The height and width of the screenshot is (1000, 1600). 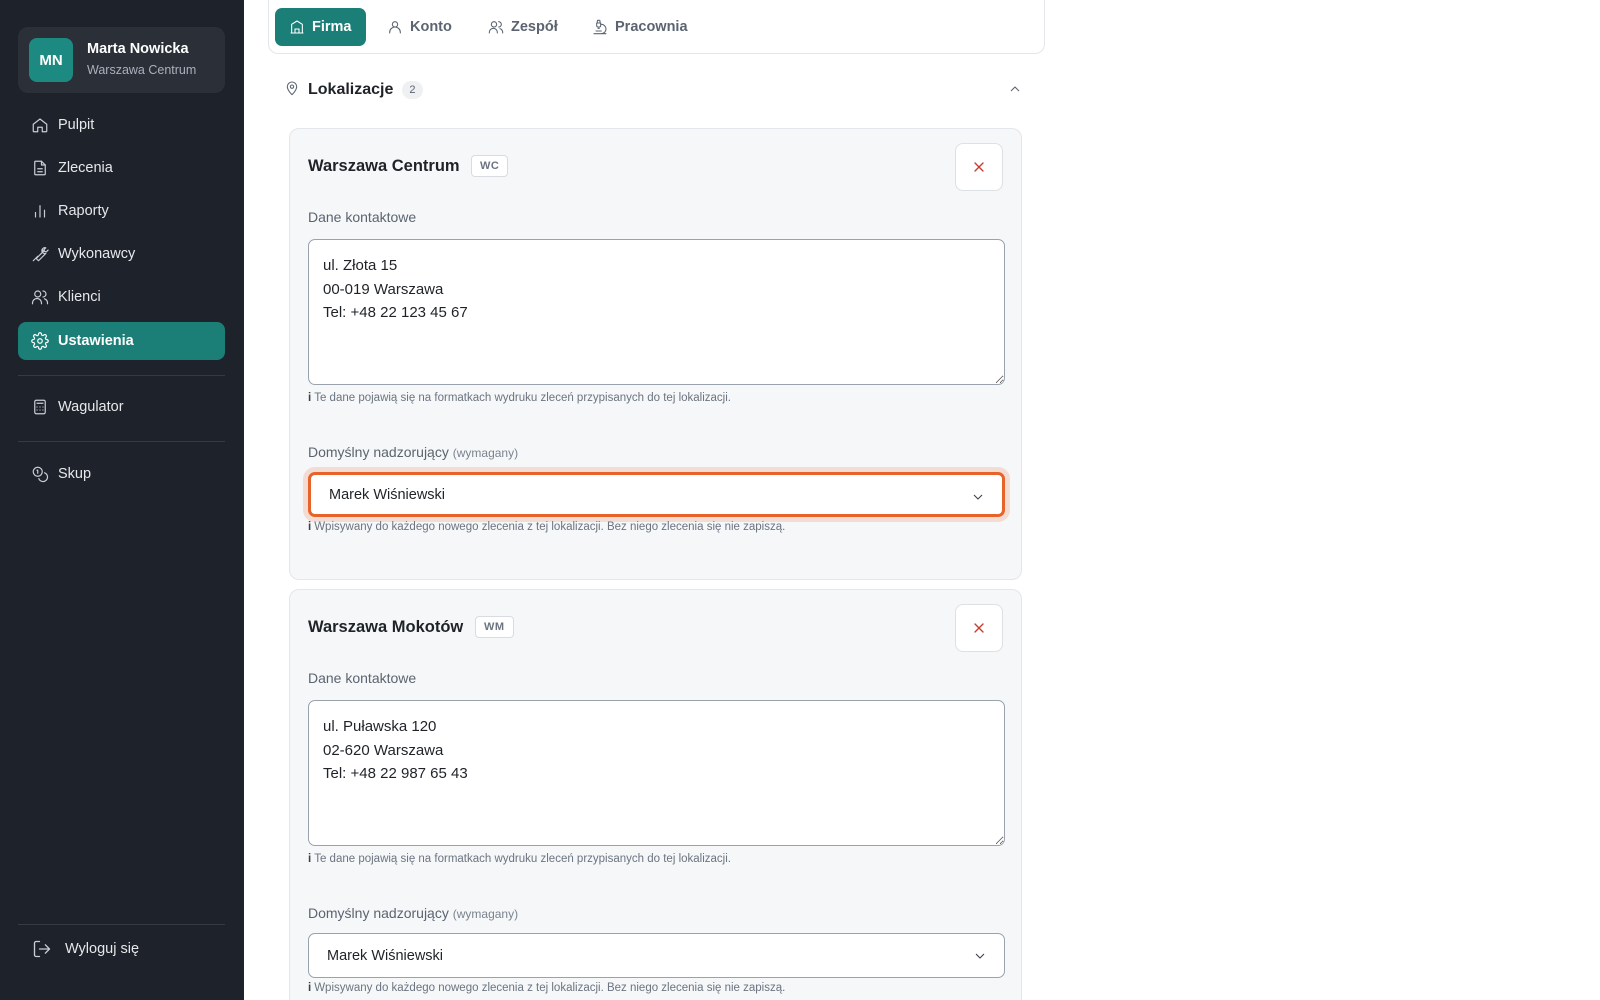 I want to click on logout-label: Wyloguj się, so click(x=102, y=949).